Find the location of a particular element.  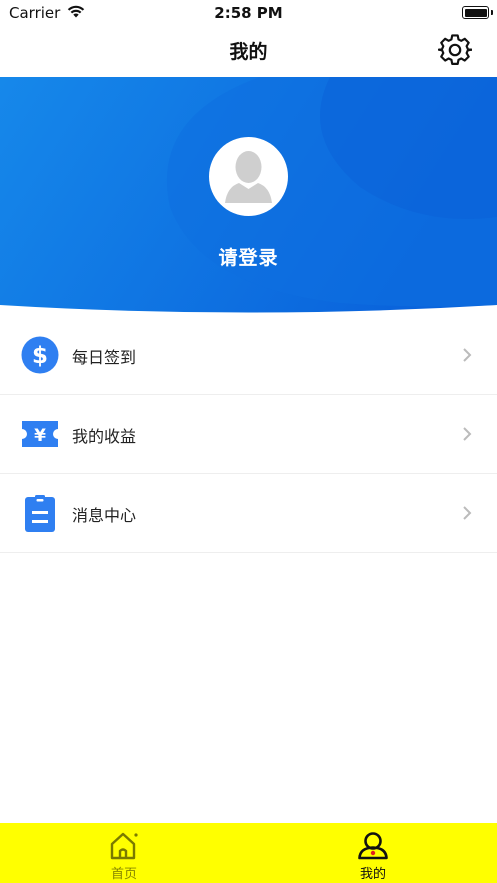

menu-item-daily-checkin: $ 每日签到 is located at coordinates (248, 355).